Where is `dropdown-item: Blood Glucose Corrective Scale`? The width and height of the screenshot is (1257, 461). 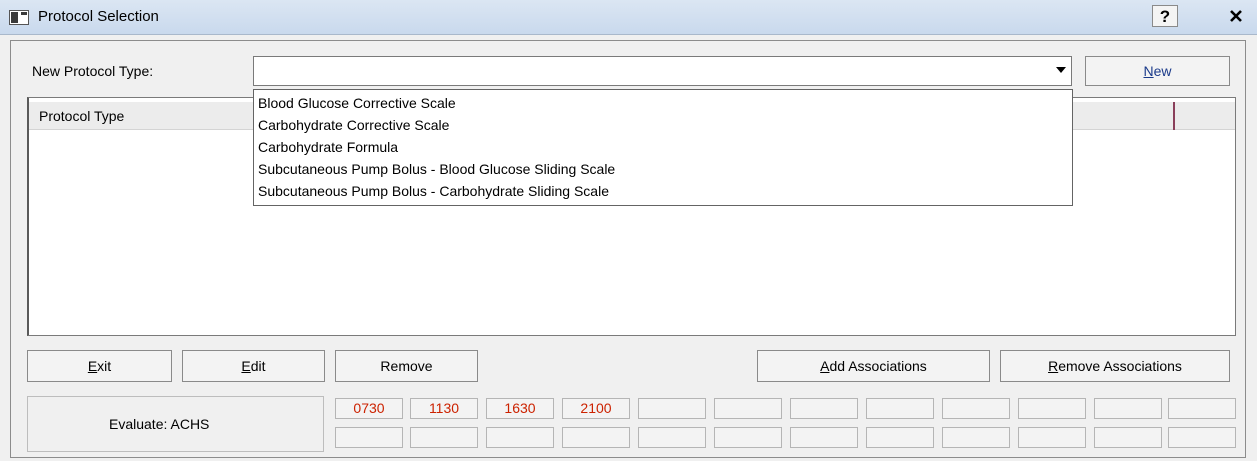 dropdown-item: Blood Glucose Corrective Scale is located at coordinates (357, 103).